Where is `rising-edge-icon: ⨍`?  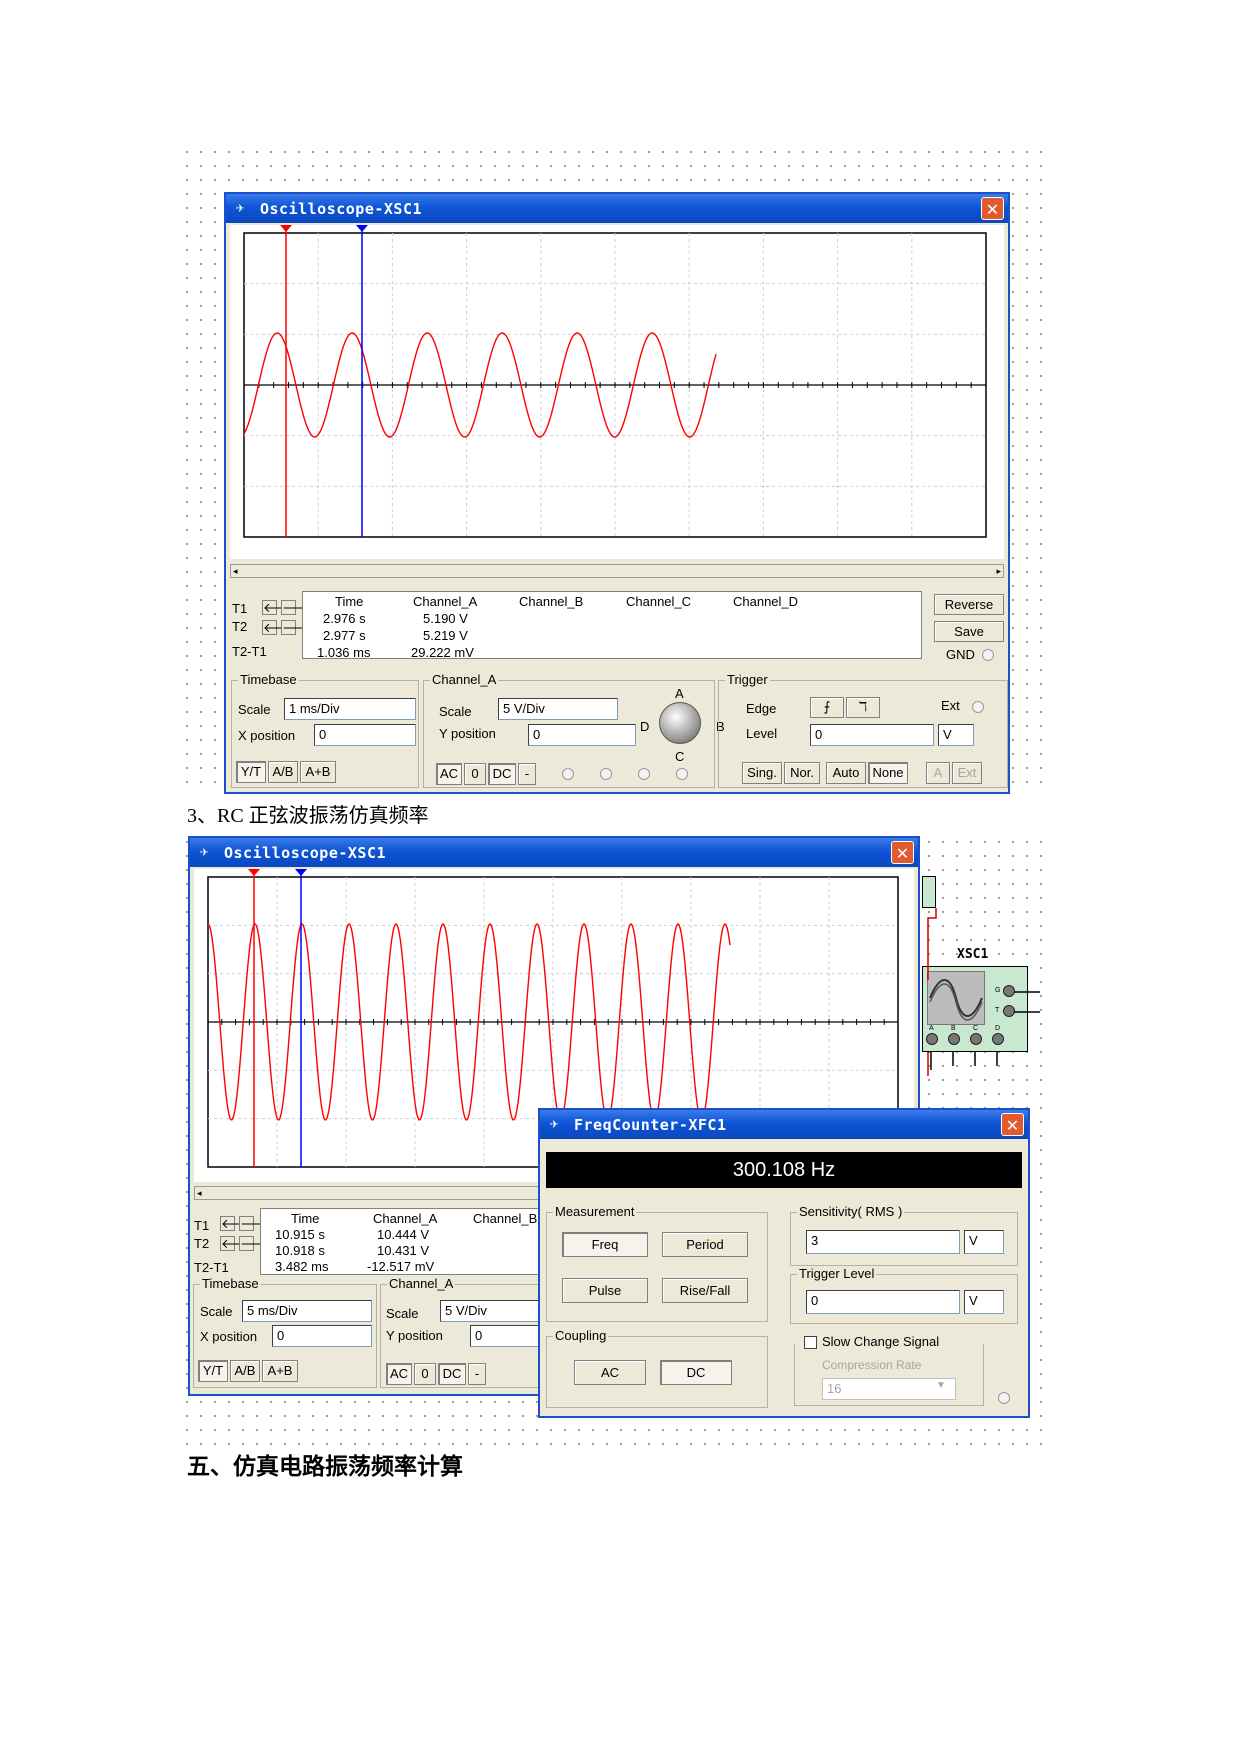 rising-edge-icon: ⨍ is located at coordinates (827, 707).